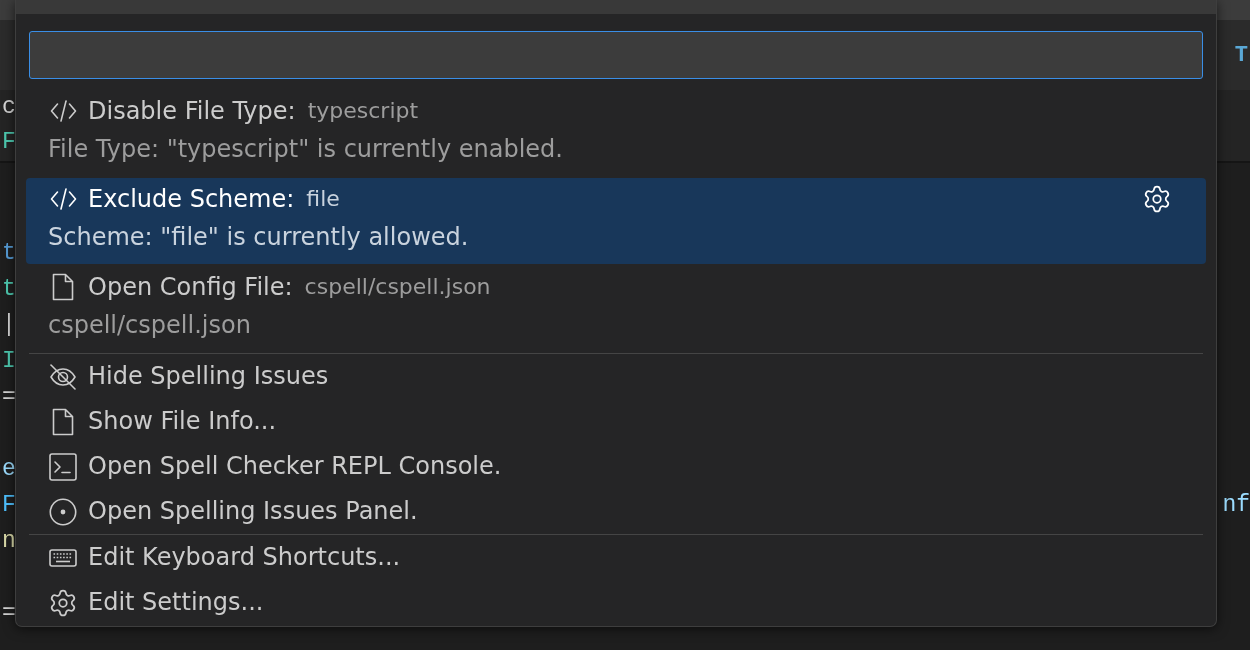 The width and height of the screenshot is (1250, 650). I want to click on list-item: Open Spelling Issues Panel., so click(616, 511).